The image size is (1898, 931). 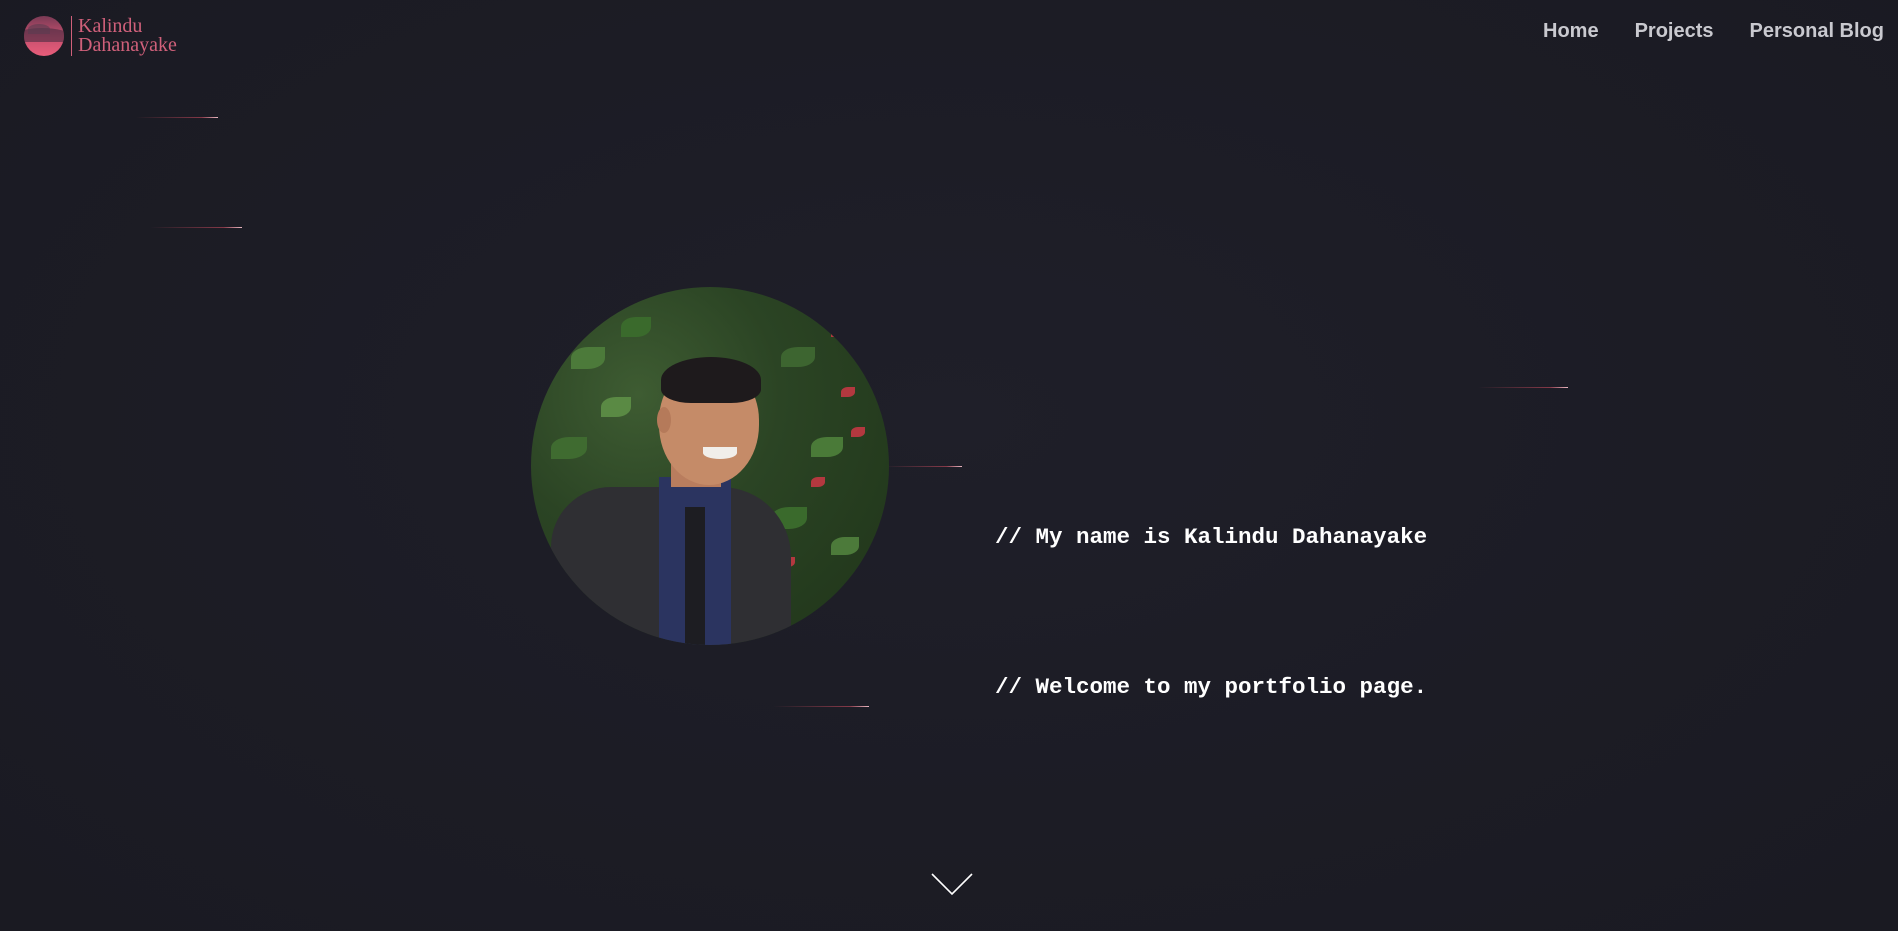 I want to click on logo-text-line-2: Dahanayake, so click(x=127, y=45).